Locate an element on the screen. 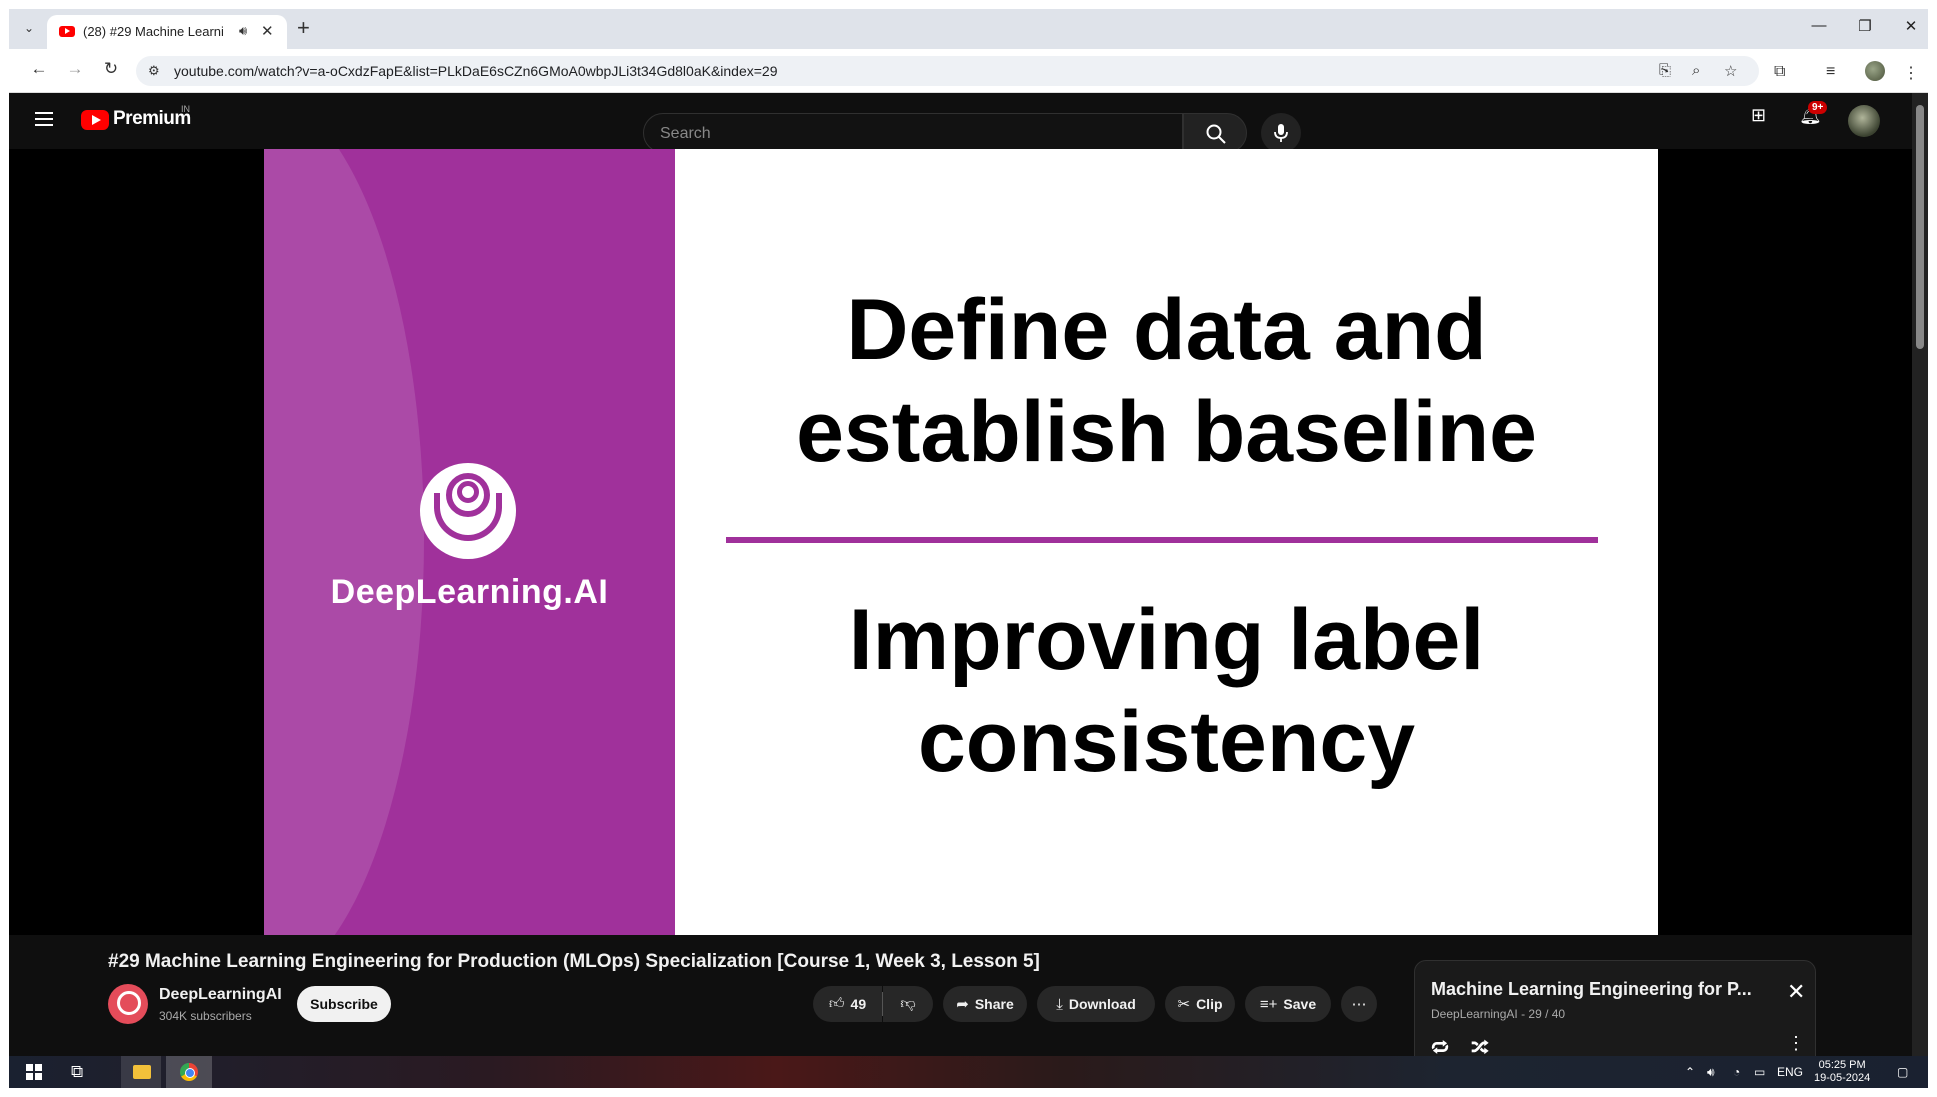  clock: 05:25 PM 19-05-2024 is located at coordinates (1842, 1072).